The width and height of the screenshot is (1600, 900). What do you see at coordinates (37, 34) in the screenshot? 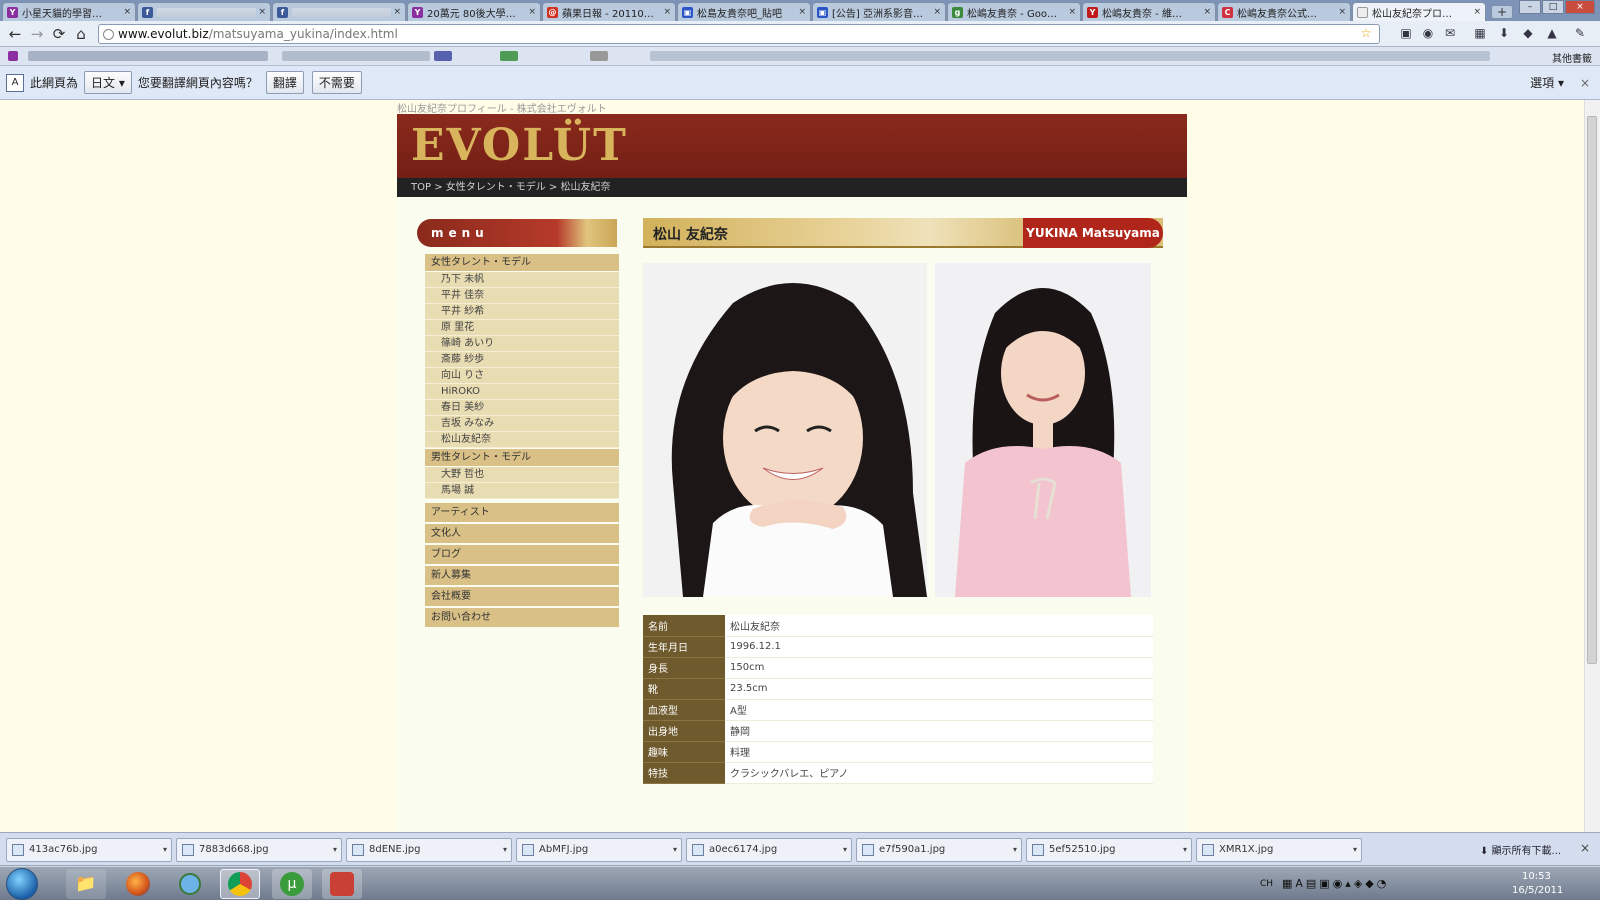
I see `forward-icon: →` at bounding box center [37, 34].